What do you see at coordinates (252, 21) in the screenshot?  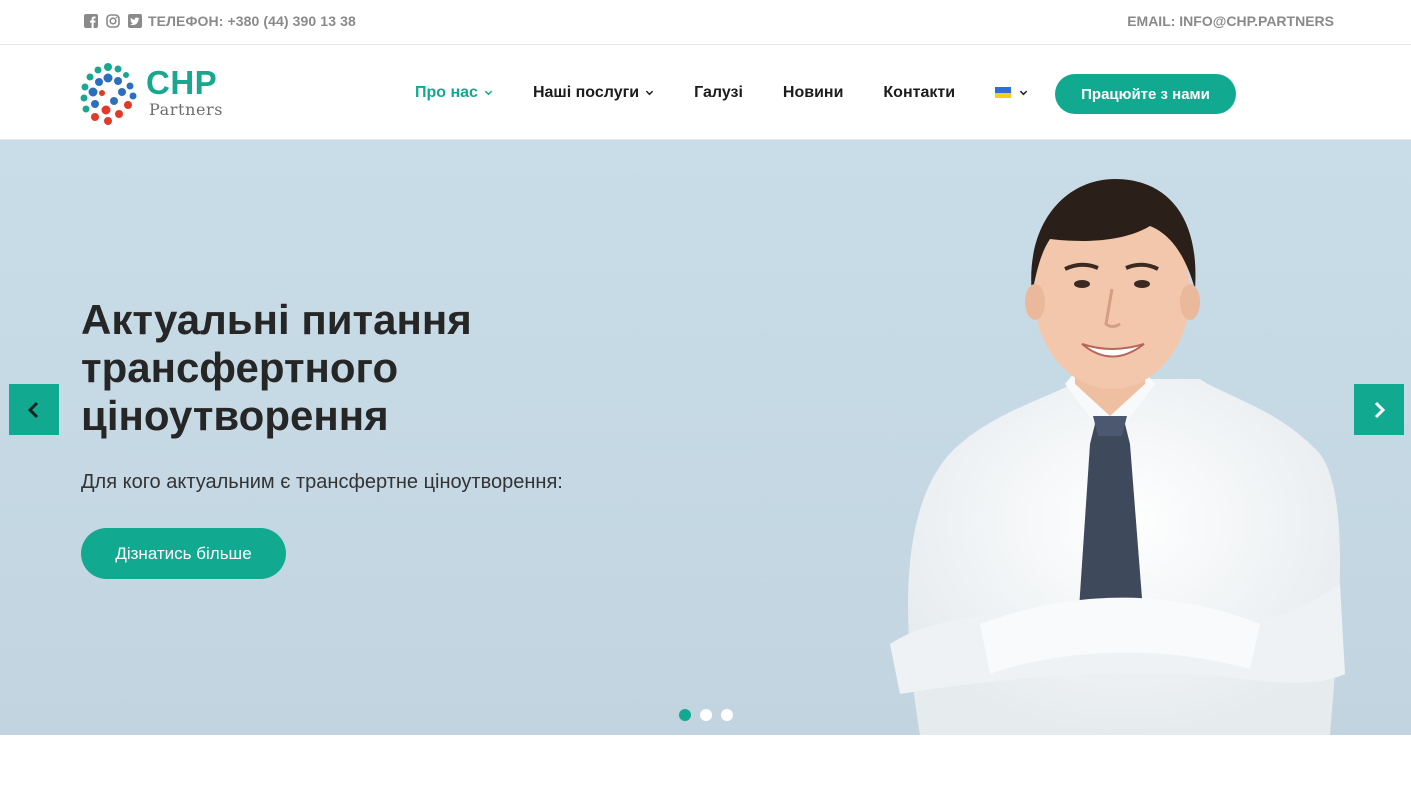 I see `phone-number: ТЕЛЕФОН: +380 (44) 390 13 38` at bounding box center [252, 21].